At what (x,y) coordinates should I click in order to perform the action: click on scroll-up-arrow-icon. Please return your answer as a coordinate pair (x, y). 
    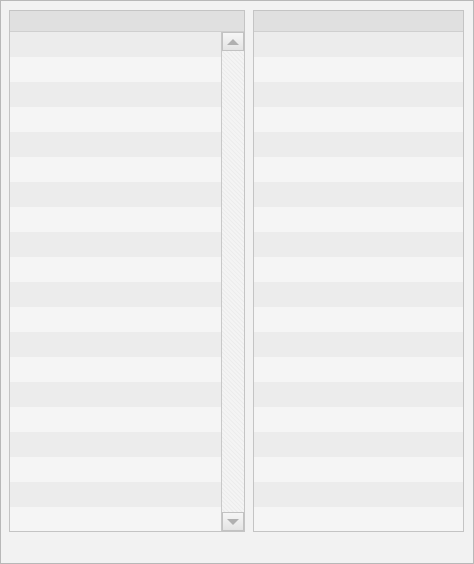
    Looking at the image, I should click on (233, 41).